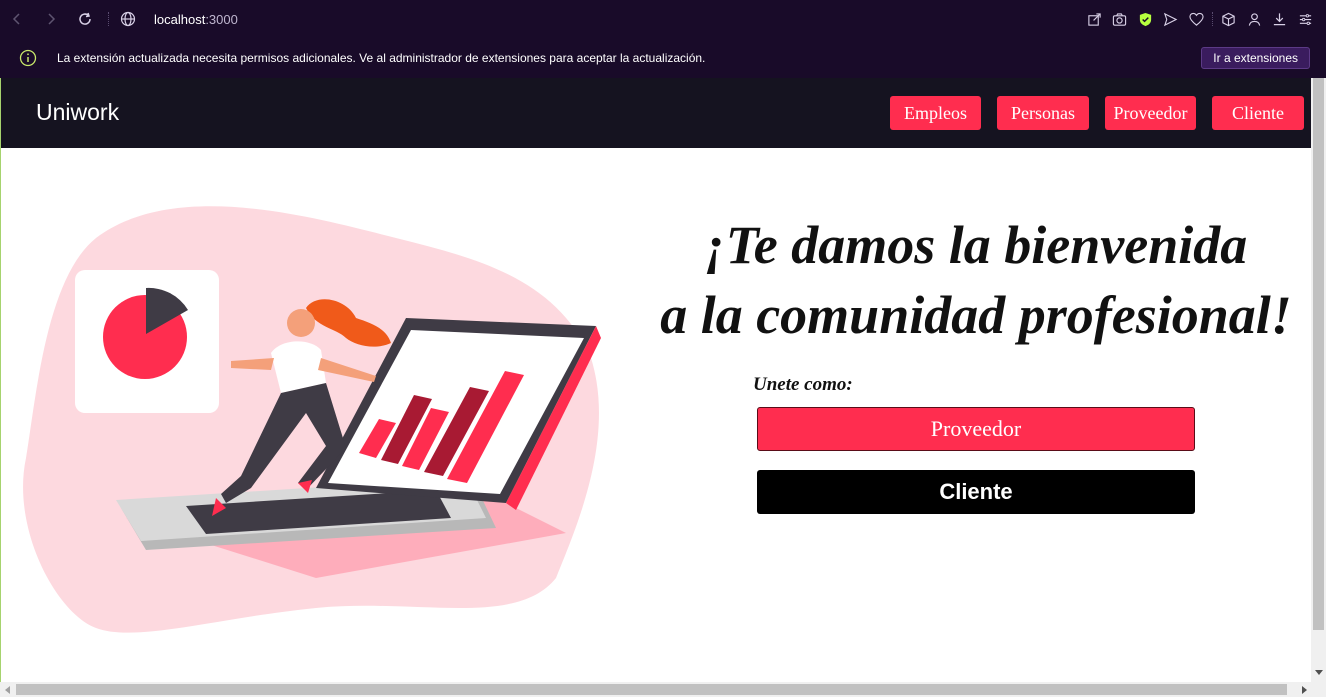  I want to click on adblock-button, so click(1146, 19).